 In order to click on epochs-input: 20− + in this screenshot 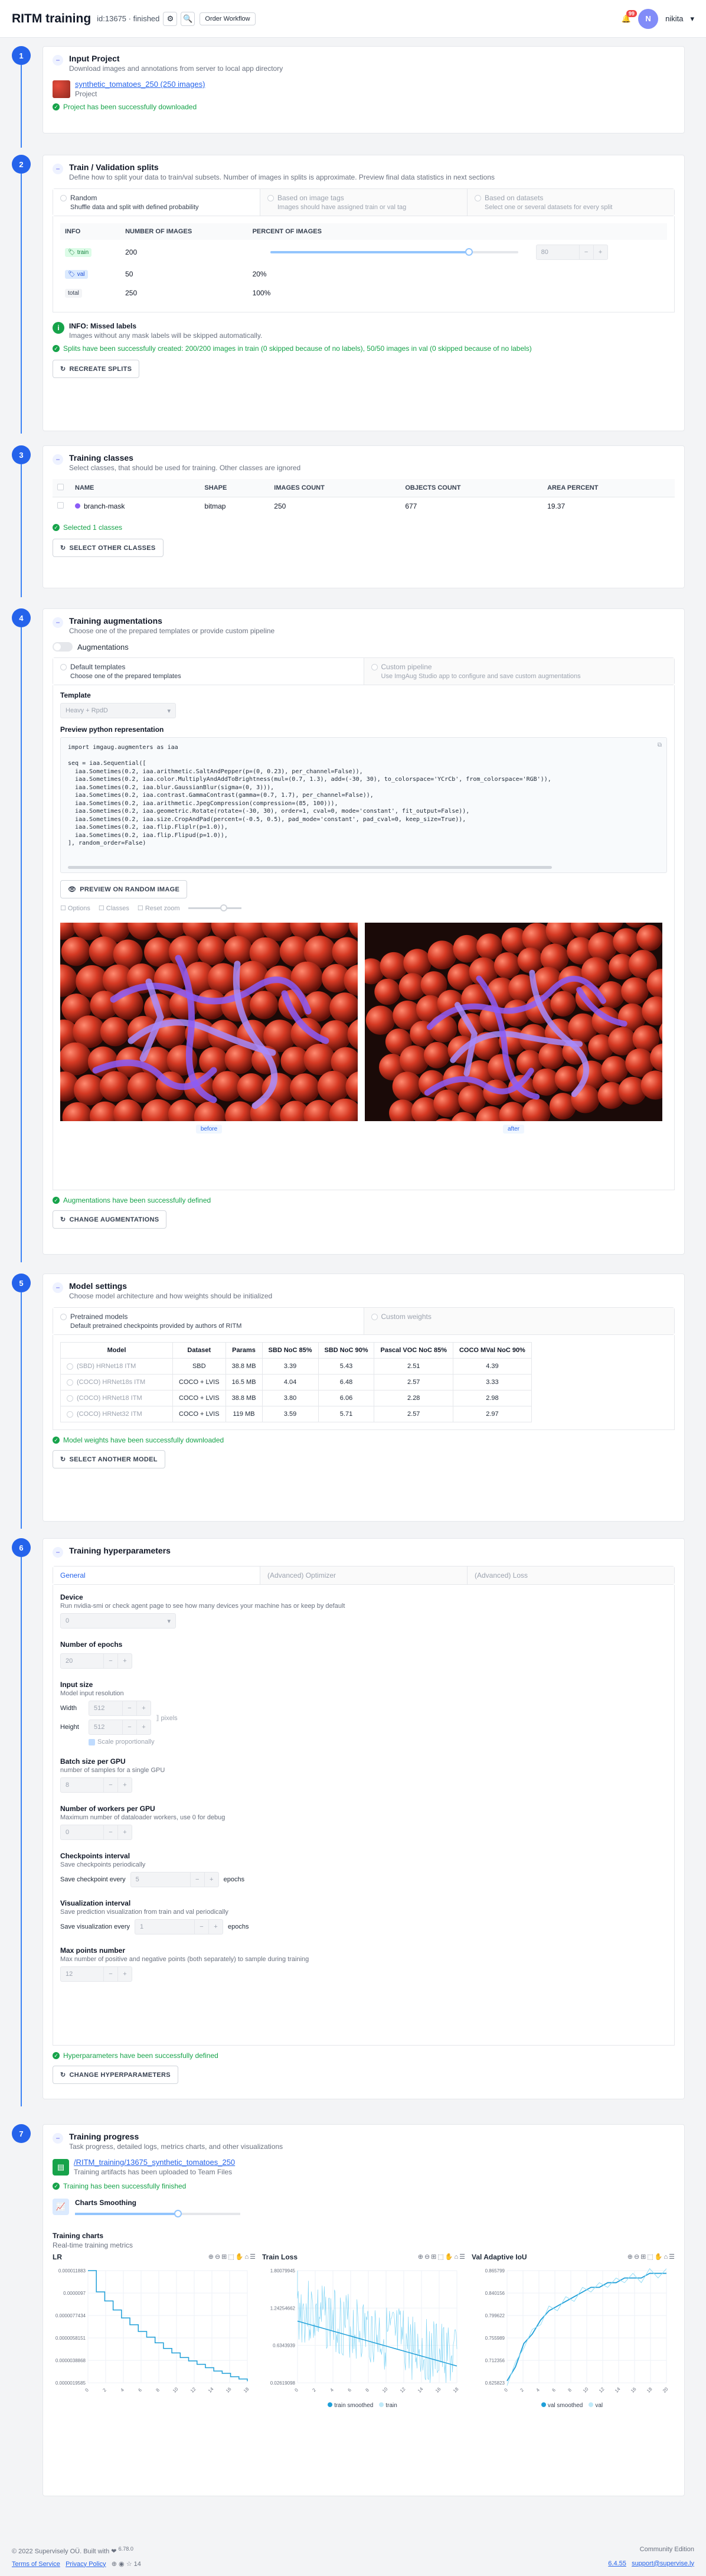, I will do `click(96, 1661)`.